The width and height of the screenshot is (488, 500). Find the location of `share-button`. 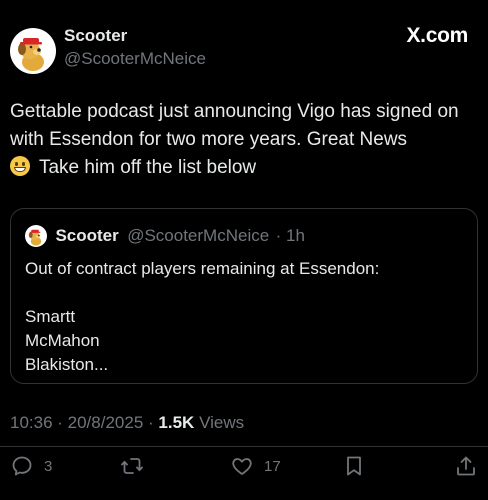

share-button is located at coordinates (466, 466).